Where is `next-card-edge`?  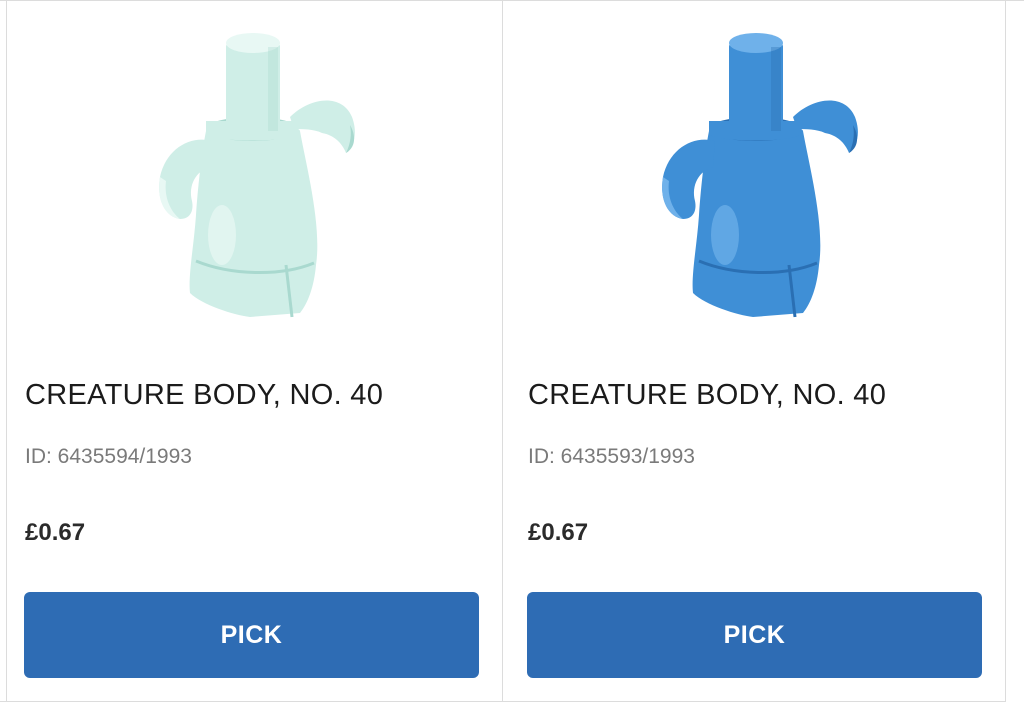 next-card-edge is located at coordinates (1020, 351).